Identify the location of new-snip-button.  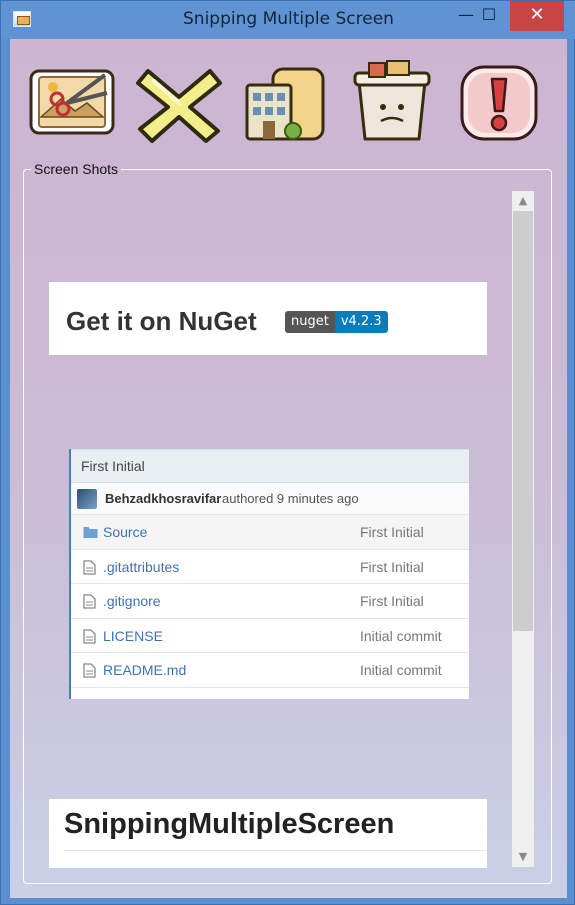
(72, 102).